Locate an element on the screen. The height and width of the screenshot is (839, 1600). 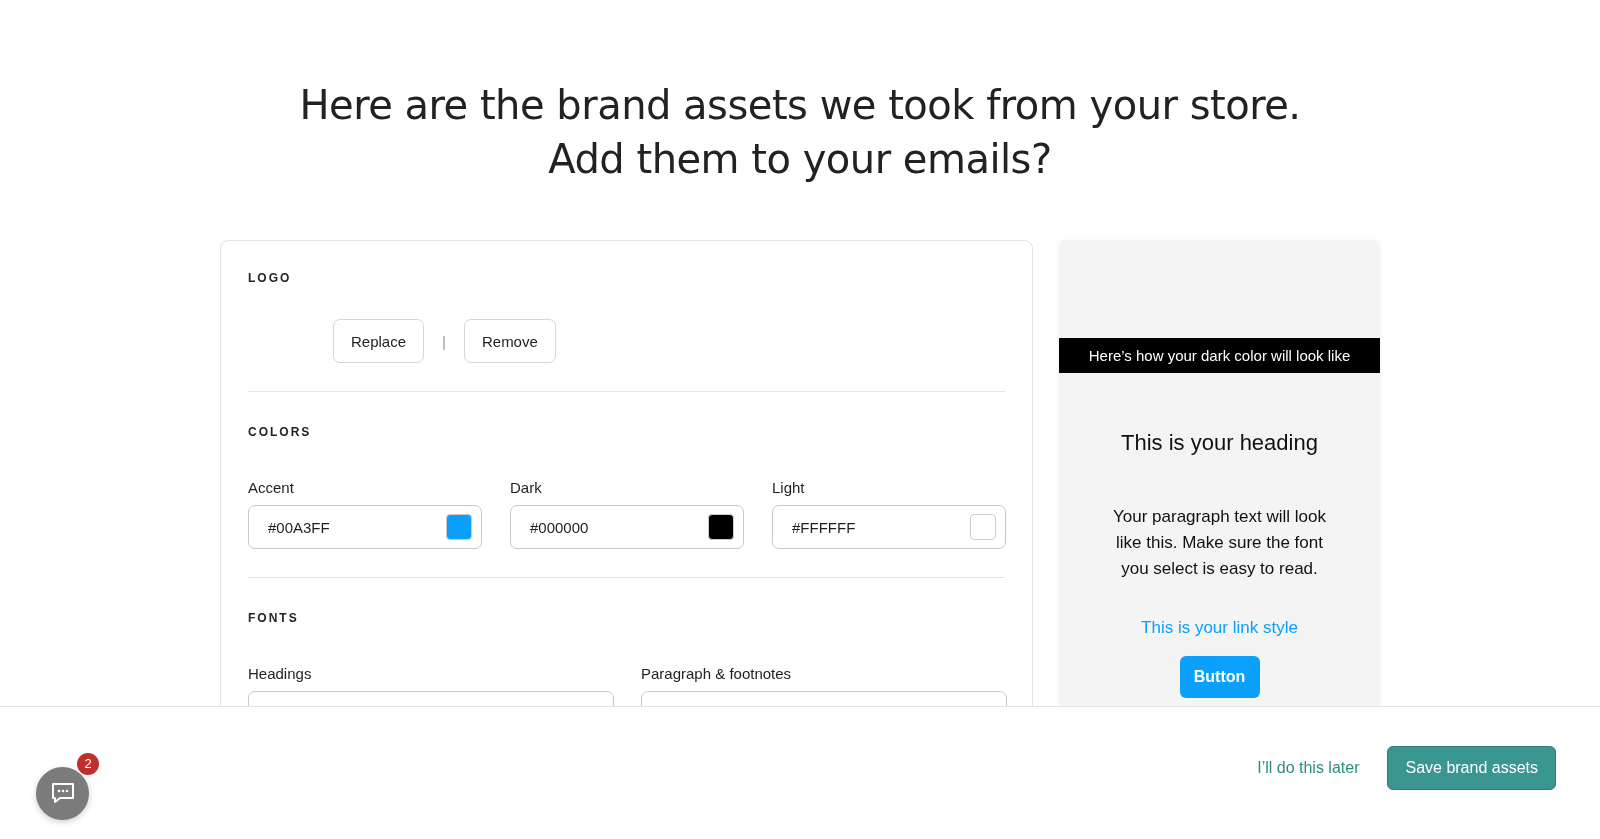
section-label: COLORS is located at coordinates (280, 432).